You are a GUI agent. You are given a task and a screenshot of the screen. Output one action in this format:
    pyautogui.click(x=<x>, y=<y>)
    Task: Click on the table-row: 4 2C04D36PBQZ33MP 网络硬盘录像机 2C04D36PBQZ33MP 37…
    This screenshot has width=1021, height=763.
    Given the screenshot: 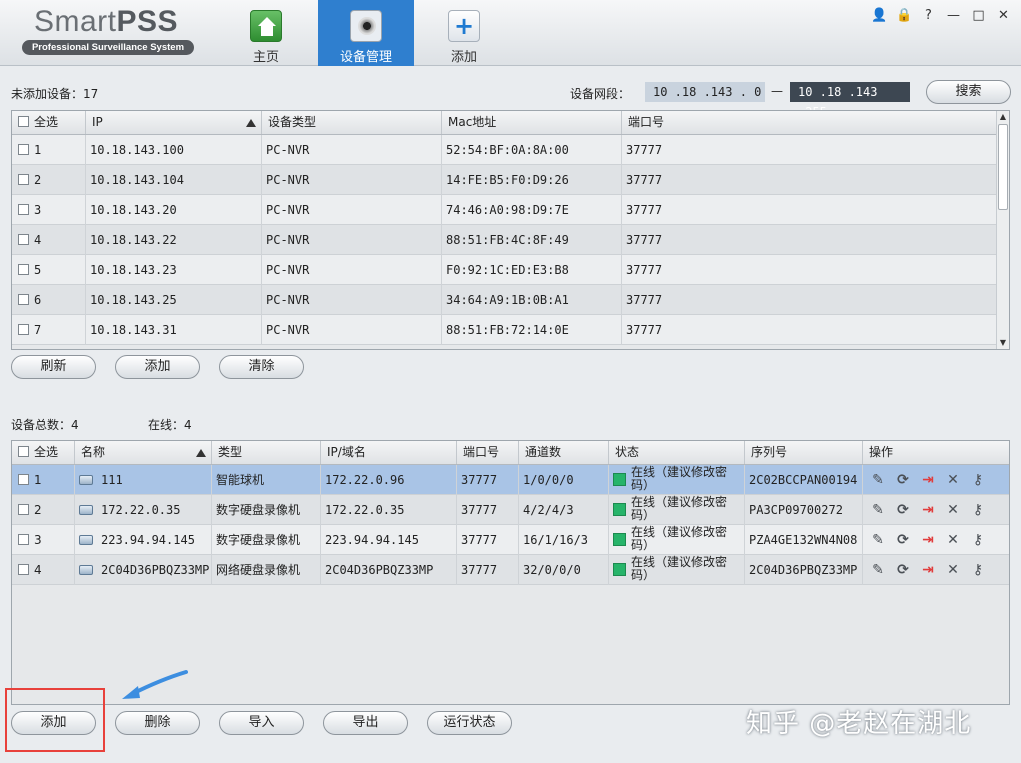 What is the action you would take?
    pyautogui.click(x=510, y=570)
    